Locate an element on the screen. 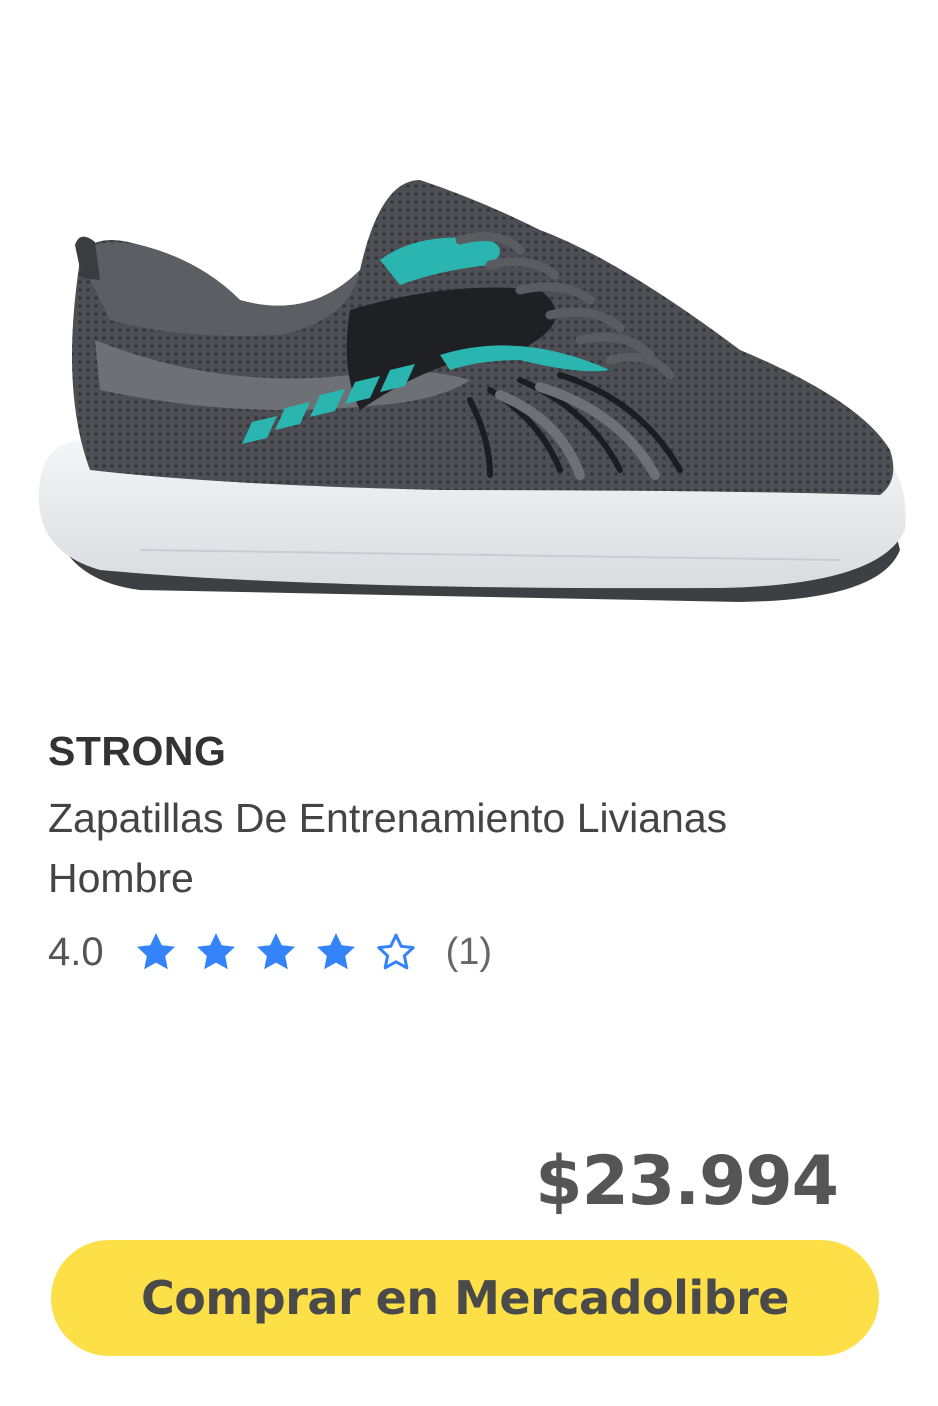  buy-on-mercadolibre-button: Comprar en Mercadolibre is located at coordinates (465, 1298).